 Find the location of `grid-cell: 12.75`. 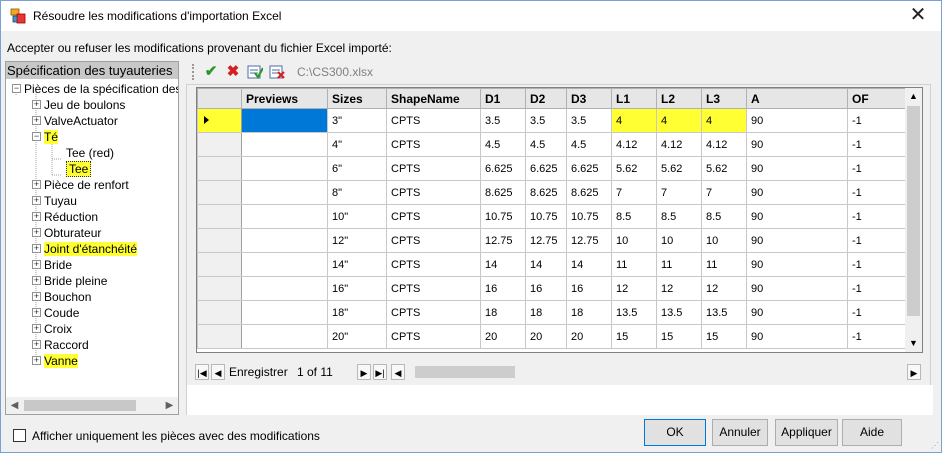

grid-cell: 12.75 is located at coordinates (546, 240).